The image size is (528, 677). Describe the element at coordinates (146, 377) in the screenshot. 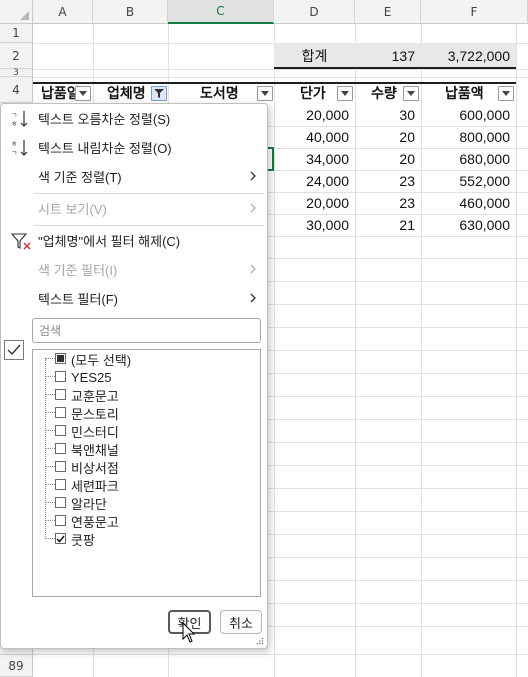

I see `list-item: YES25` at that location.